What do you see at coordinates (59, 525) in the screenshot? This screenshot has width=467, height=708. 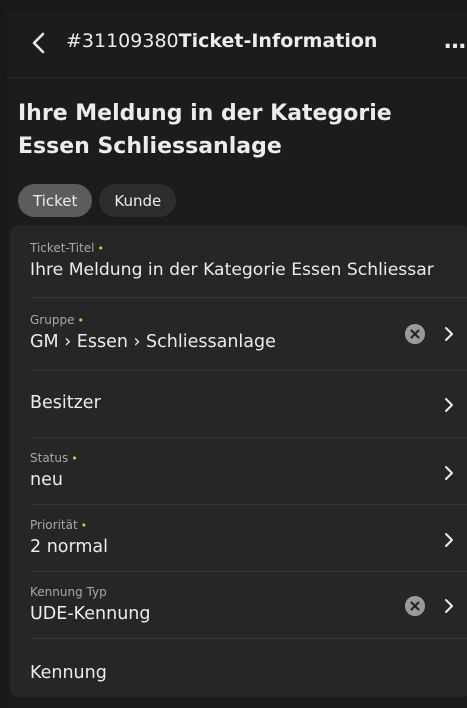 I see `field-label: Priorität •` at bounding box center [59, 525].